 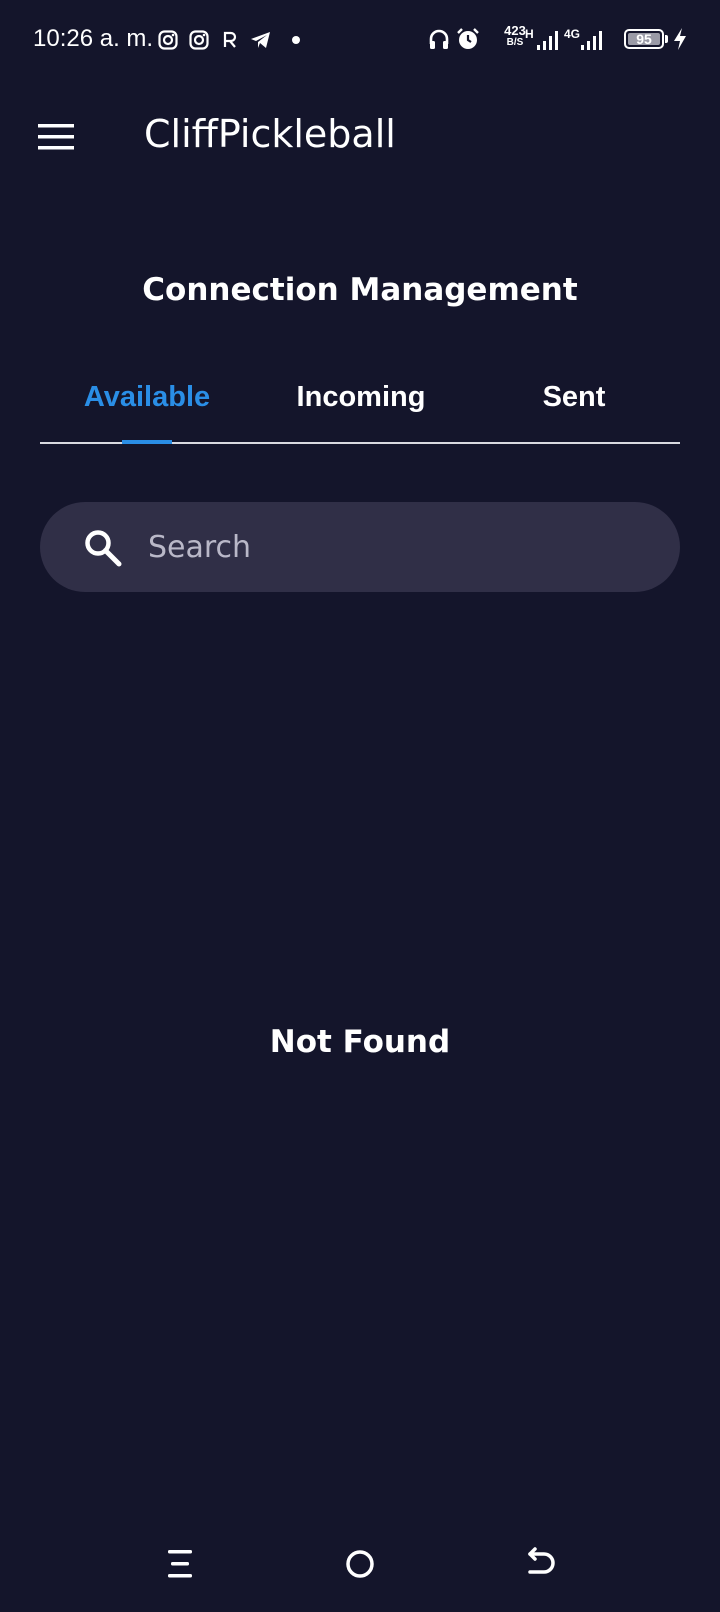 I want to click on status-time: 10:26 a. m., so click(x=93, y=38).